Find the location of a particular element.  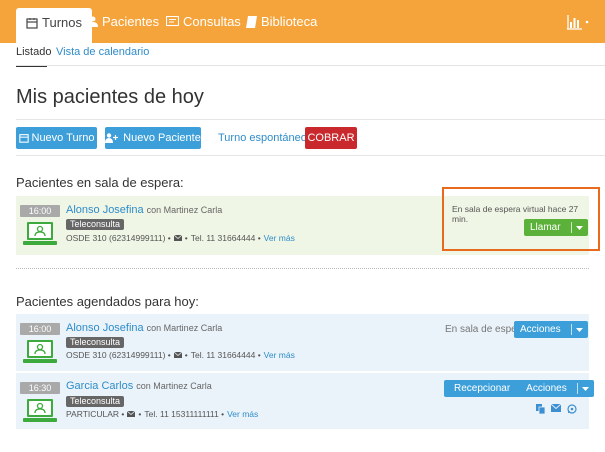

new-appointment-button: Nuevo Turno is located at coordinates (56, 138).